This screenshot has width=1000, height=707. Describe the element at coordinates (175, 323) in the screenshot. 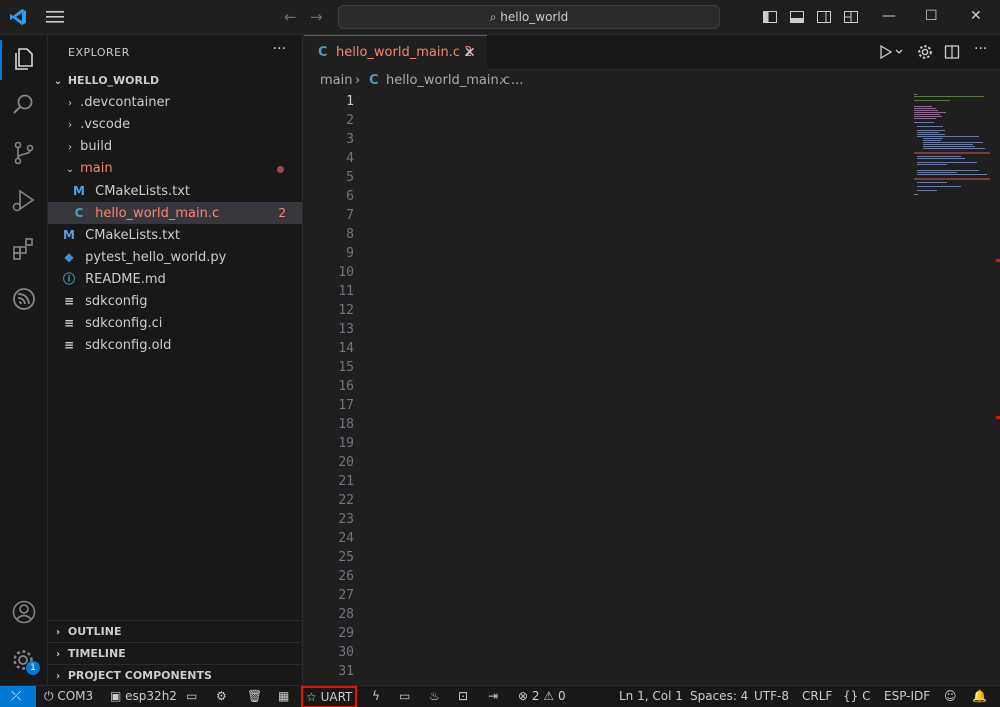

I see `tree-item-sdkconfig-ci: ≡ sdkconfig.ci` at that location.